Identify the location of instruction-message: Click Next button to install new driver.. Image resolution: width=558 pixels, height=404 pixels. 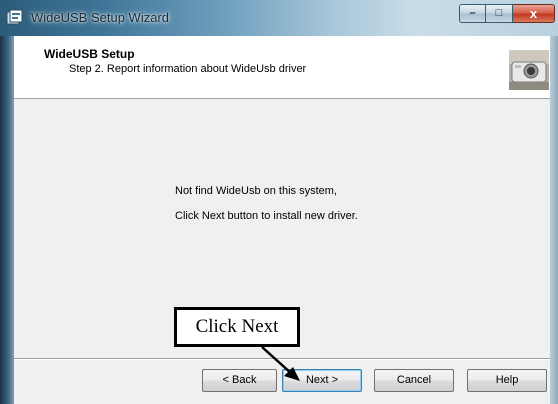
(266, 216).